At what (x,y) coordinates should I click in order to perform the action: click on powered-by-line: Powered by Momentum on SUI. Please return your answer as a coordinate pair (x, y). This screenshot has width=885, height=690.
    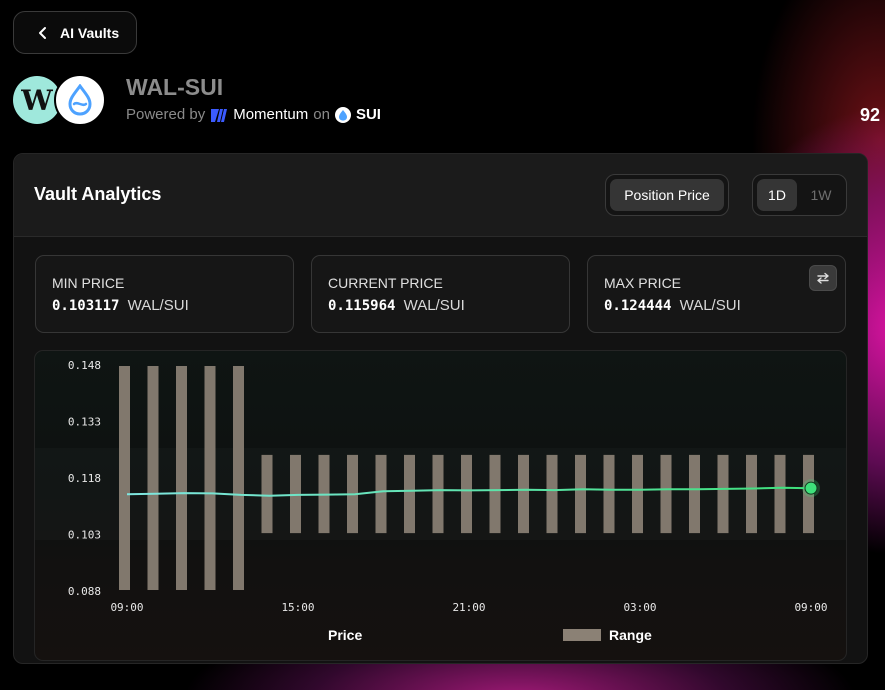
    Looking at the image, I should click on (253, 114).